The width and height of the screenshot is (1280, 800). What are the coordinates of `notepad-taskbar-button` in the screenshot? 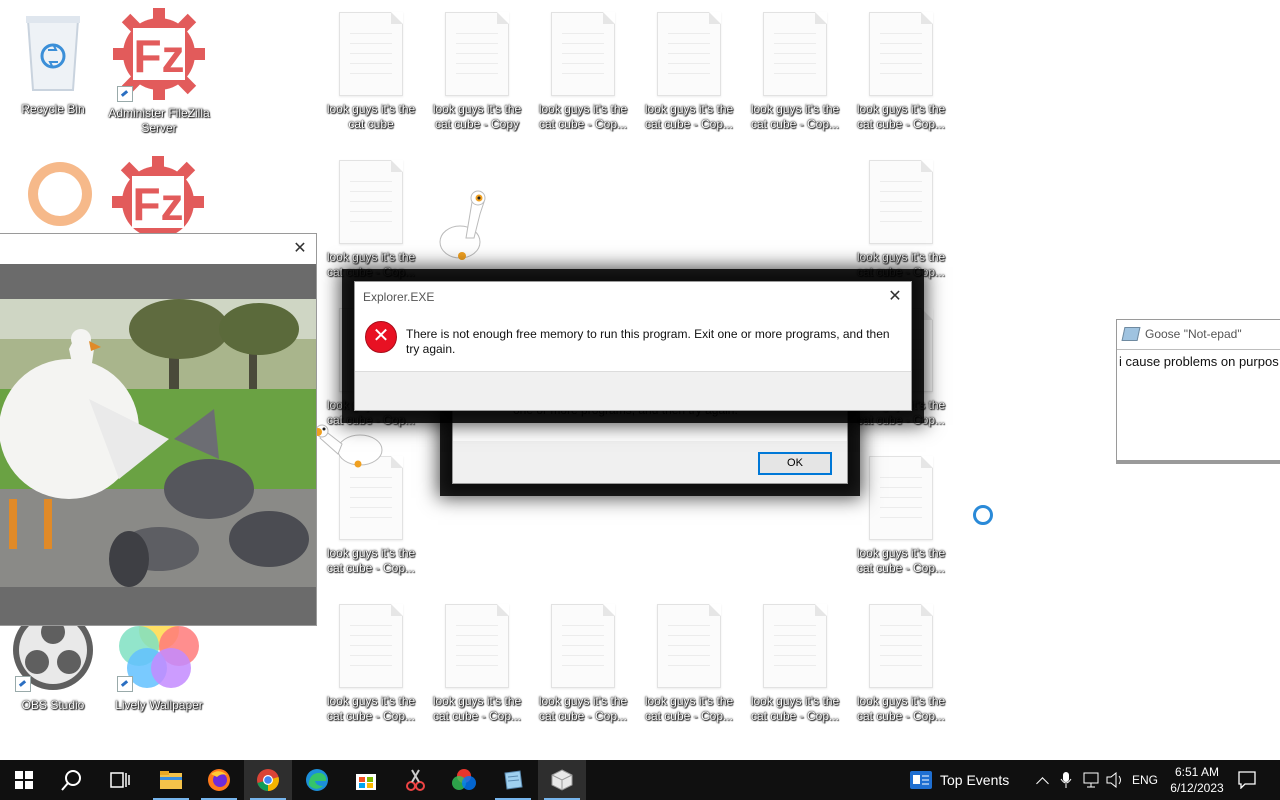 It's located at (513, 780).